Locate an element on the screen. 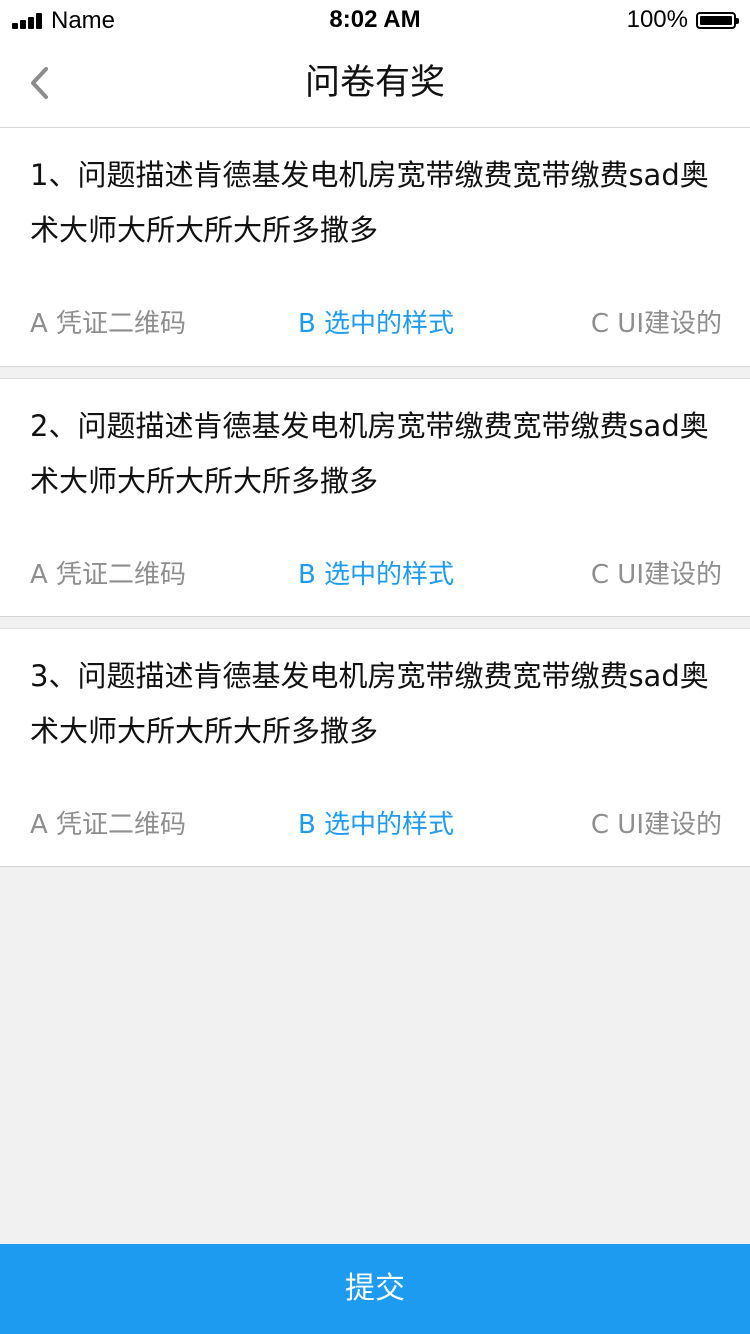  chevron-left-icon is located at coordinates (39, 83).